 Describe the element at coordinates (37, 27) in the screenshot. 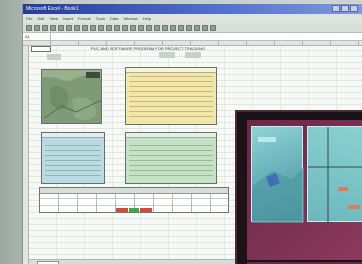

I see `open-file-icon` at that location.